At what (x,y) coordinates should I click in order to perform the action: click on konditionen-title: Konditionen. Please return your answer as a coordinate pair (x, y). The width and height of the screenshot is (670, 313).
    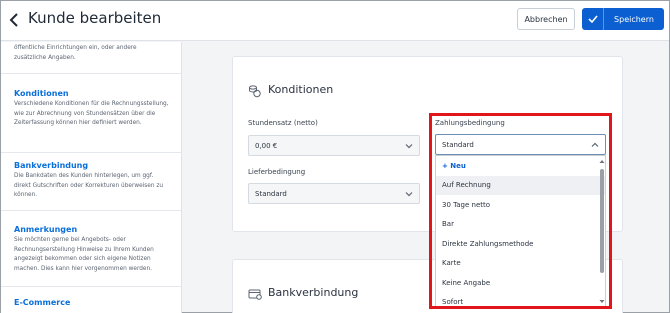
    Looking at the image, I should click on (301, 89).